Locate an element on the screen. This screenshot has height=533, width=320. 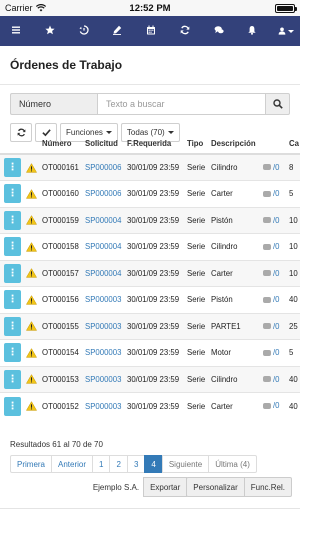
search-button is located at coordinates (278, 104).